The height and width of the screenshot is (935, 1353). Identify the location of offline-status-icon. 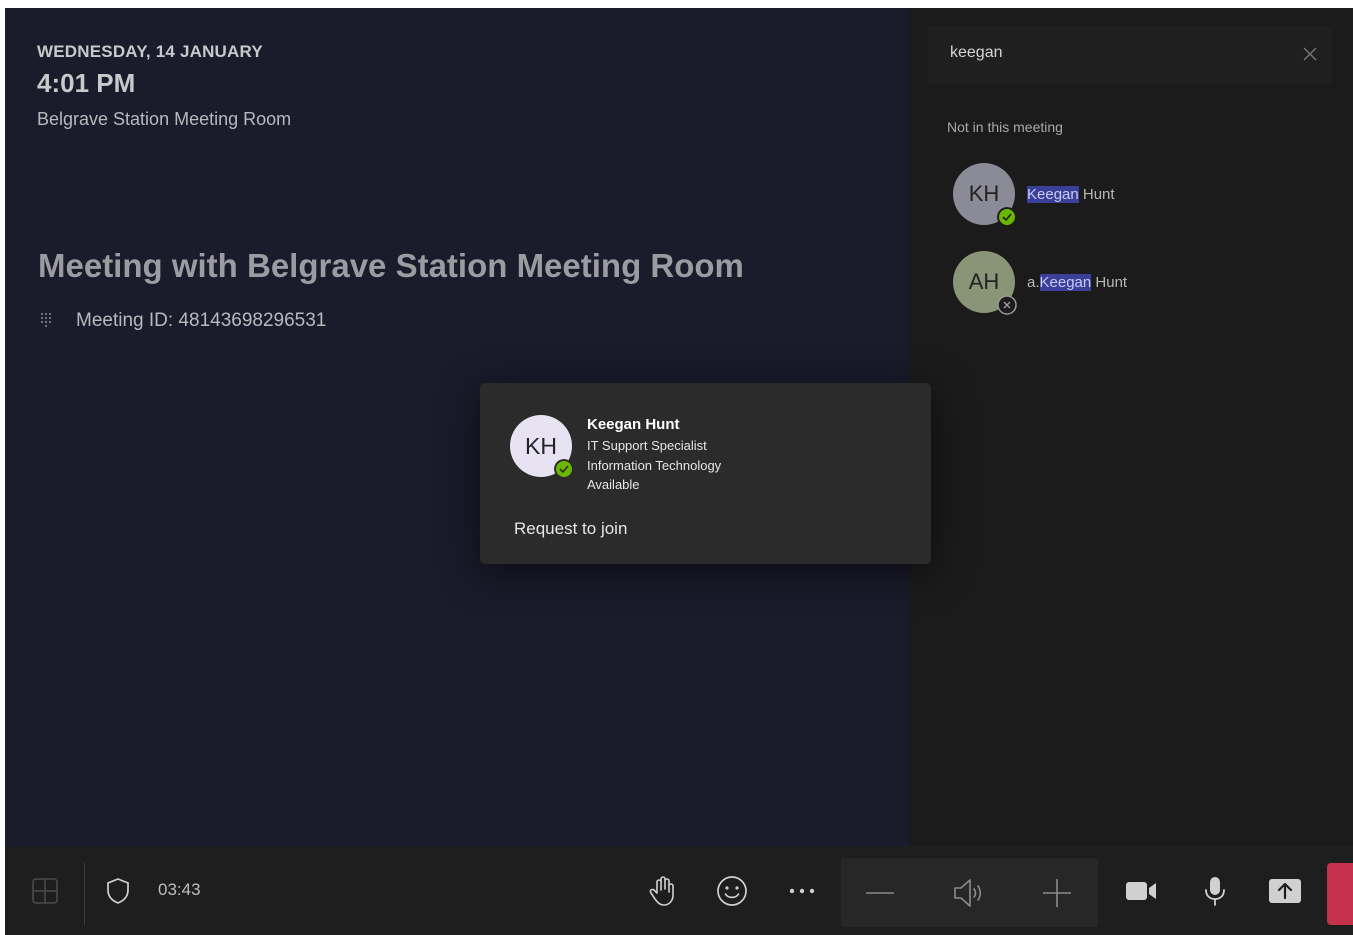
(1007, 305).